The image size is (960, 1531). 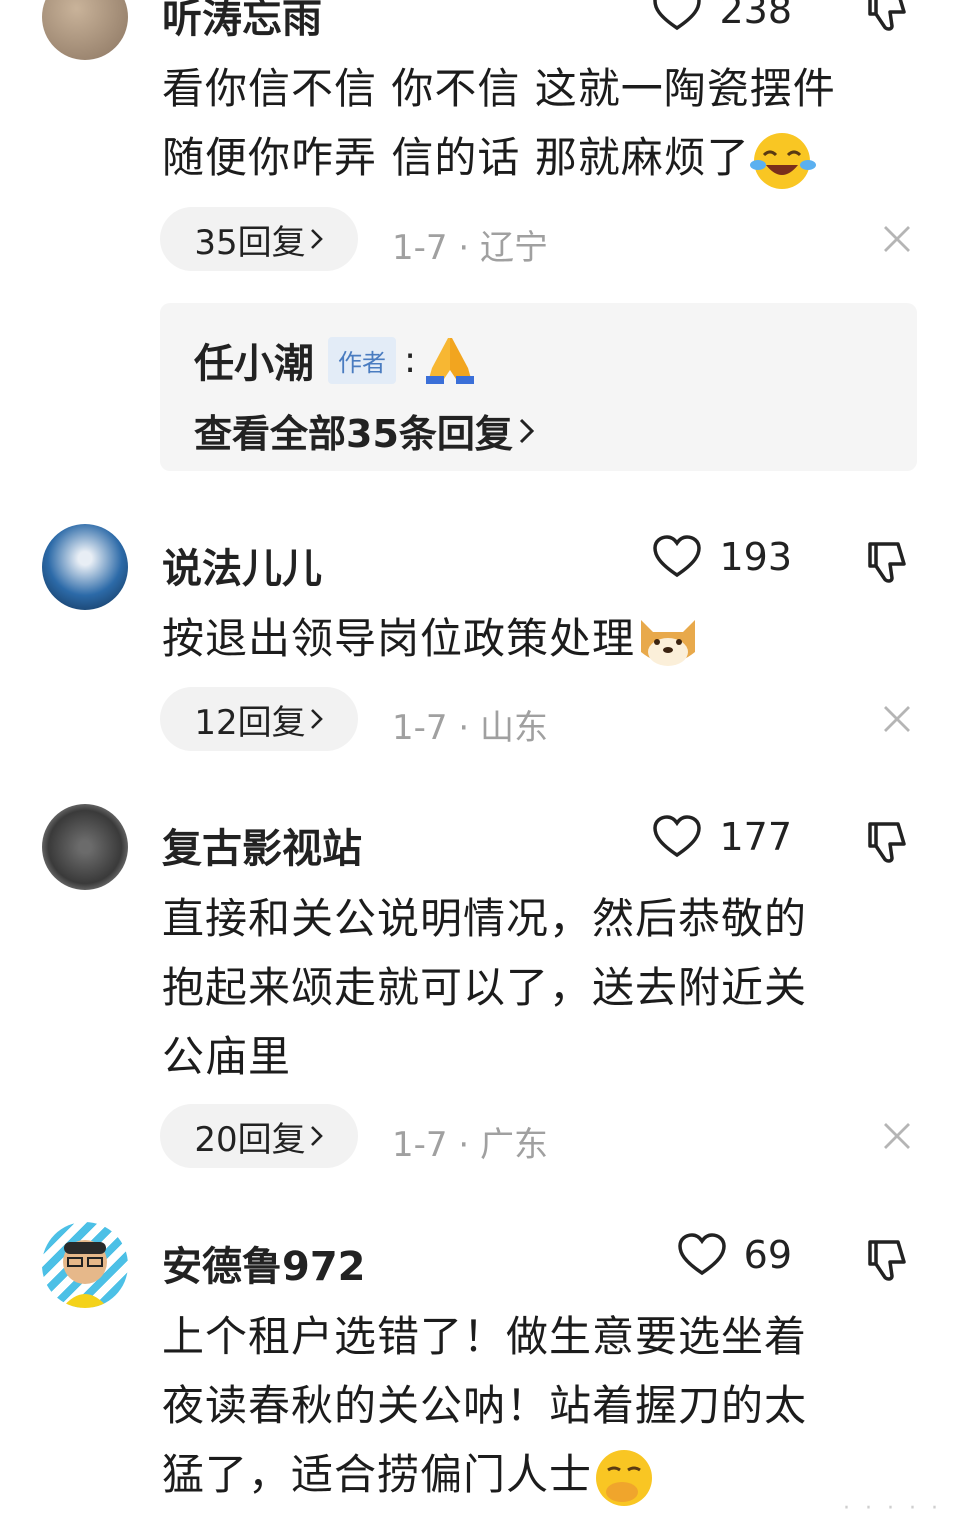 What do you see at coordinates (485, 918) in the screenshot?
I see `comment-text-line: 直接和关公说明情况，然后恭敬的` at bounding box center [485, 918].